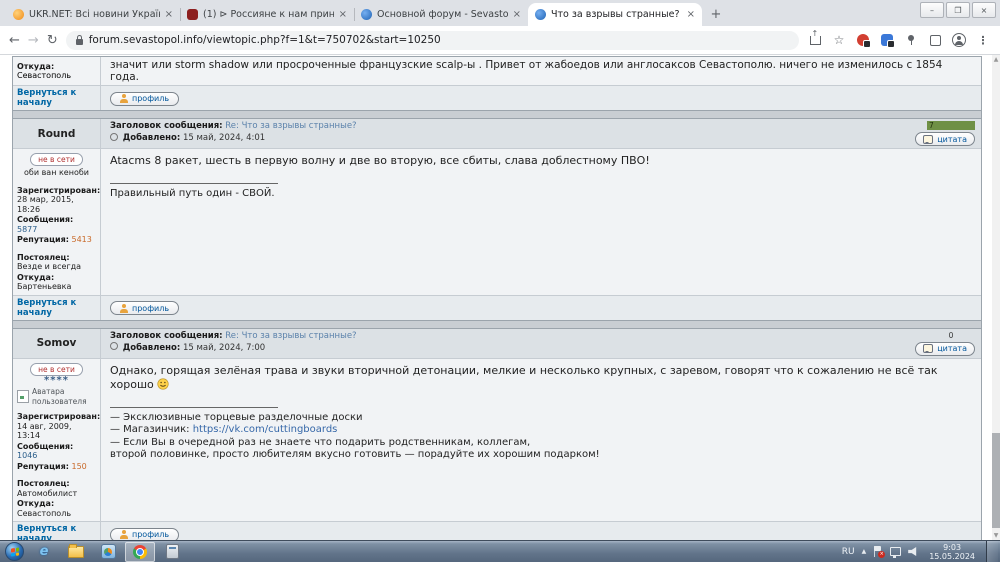 Image resolution: width=1000 pixels, height=562 pixels. What do you see at coordinates (912, 551) in the screenshot?
I see `speaker-icon` at bounding box center [912, 551].